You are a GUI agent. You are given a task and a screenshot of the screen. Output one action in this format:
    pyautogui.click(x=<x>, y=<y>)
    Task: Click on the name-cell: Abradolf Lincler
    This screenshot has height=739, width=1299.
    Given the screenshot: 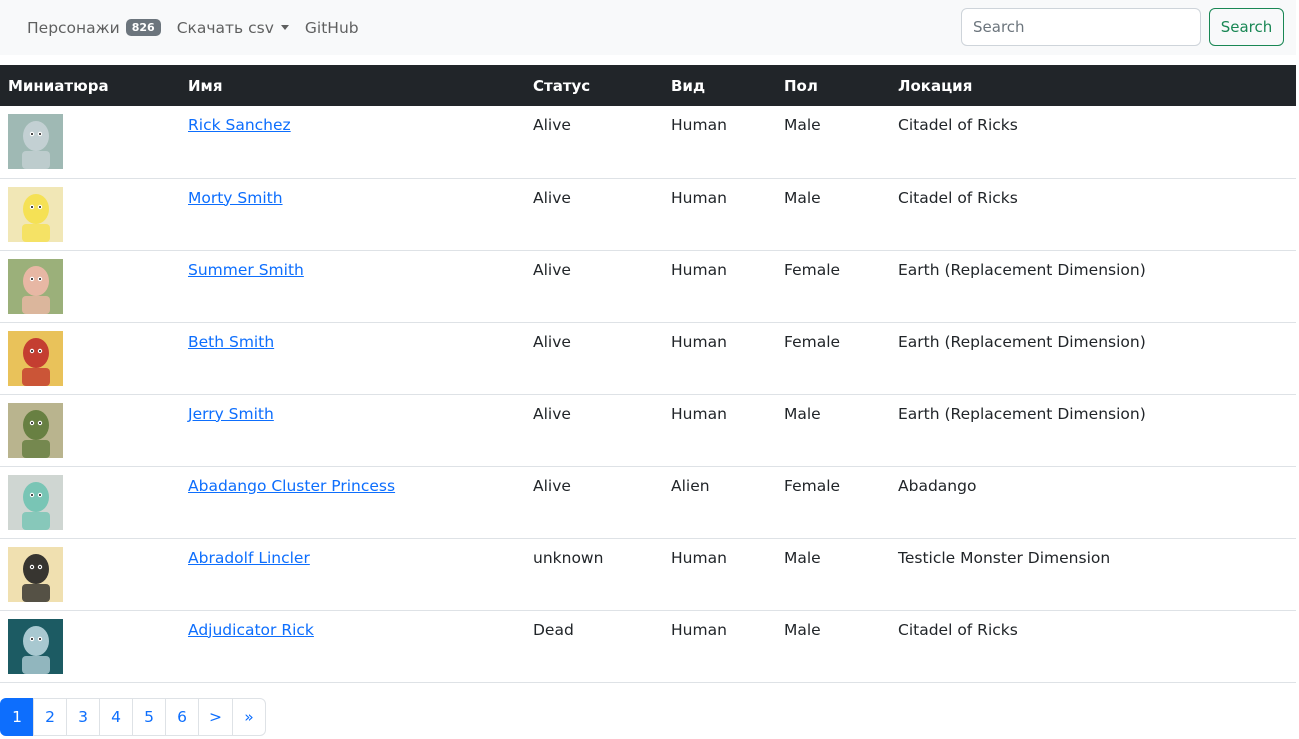 What is the action you would take?
    pyautogui.click(x=352, y=574)
    